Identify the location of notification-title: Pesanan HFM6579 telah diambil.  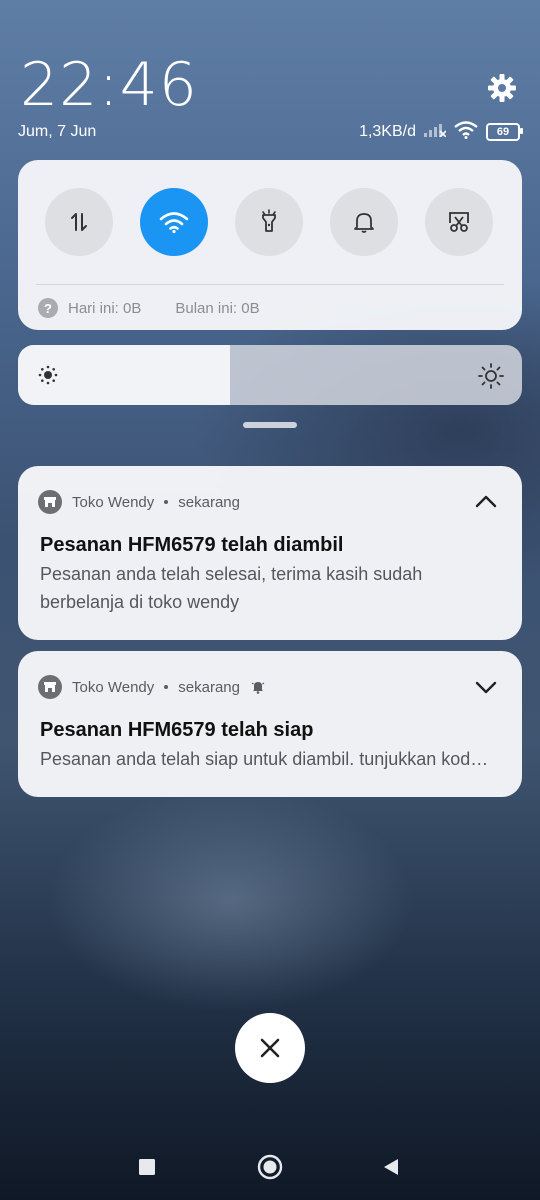
(192, 545).